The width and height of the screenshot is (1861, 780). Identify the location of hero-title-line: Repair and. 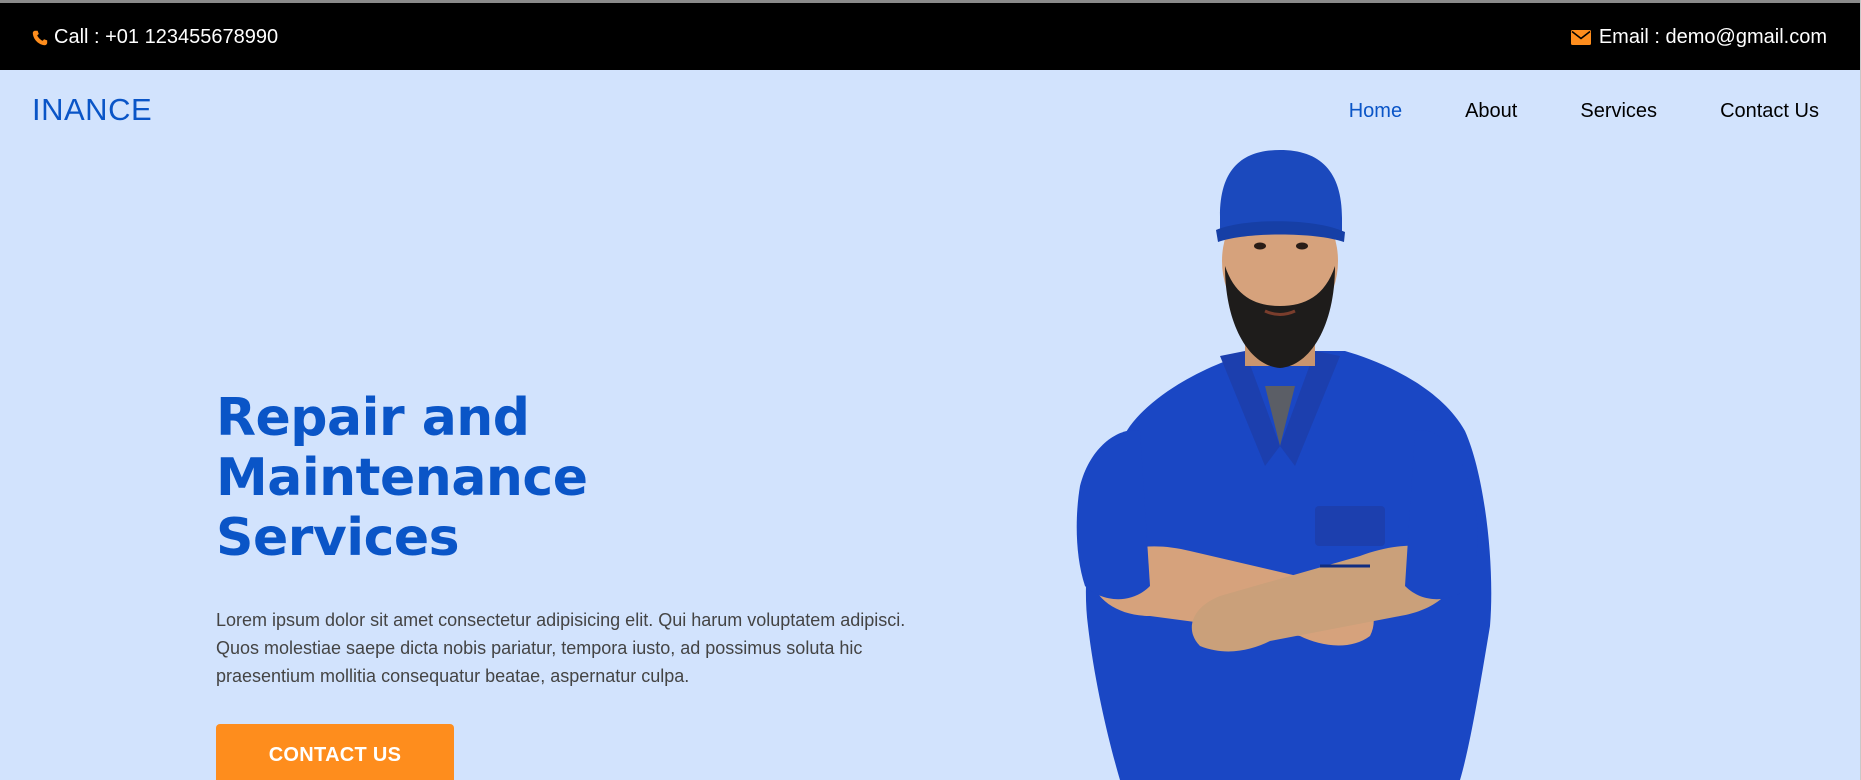
(373, 418).